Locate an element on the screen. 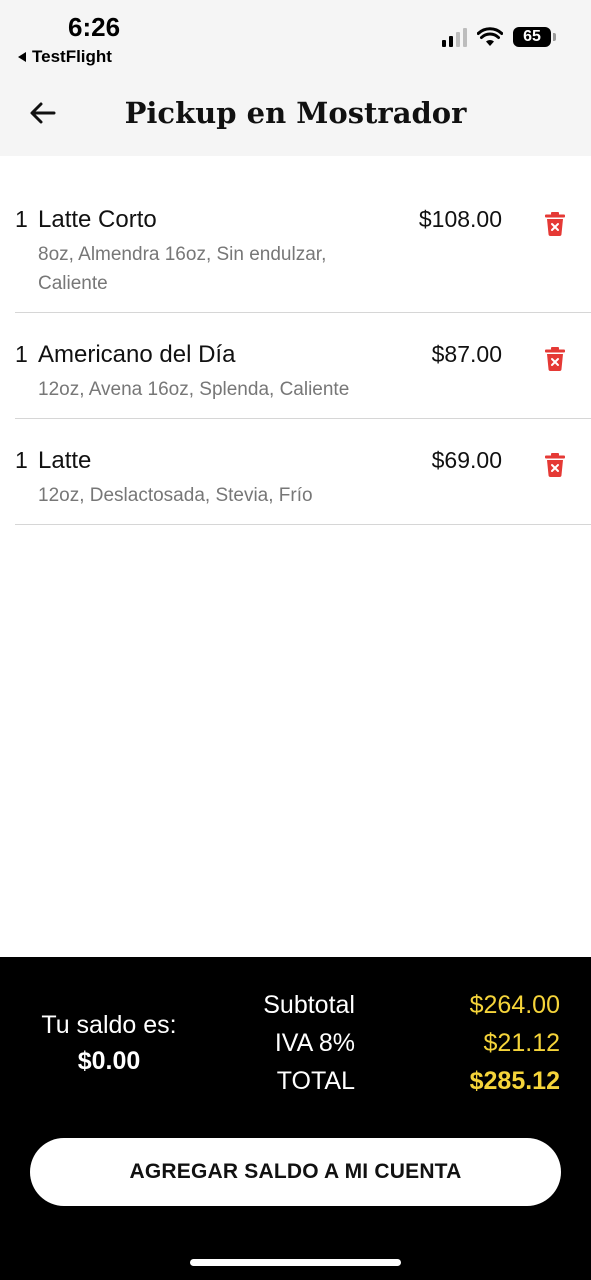 The width and height of the screenshot is (591, 1280). iva-row: IVA 8% $21.12 is located at coordinates (380, 1048).